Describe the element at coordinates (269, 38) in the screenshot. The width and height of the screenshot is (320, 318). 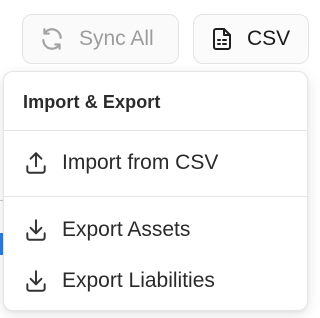
I see `csv-label: CSV` at that location.